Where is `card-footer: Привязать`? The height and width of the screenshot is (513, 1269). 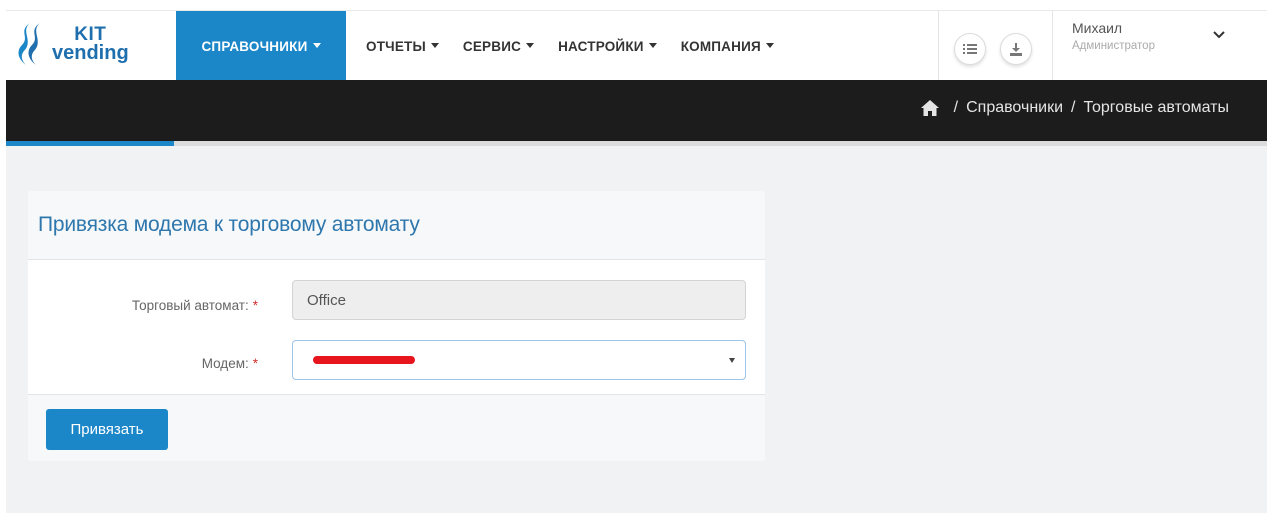
card-footer: Привязать is located at coordinates (396, 427).